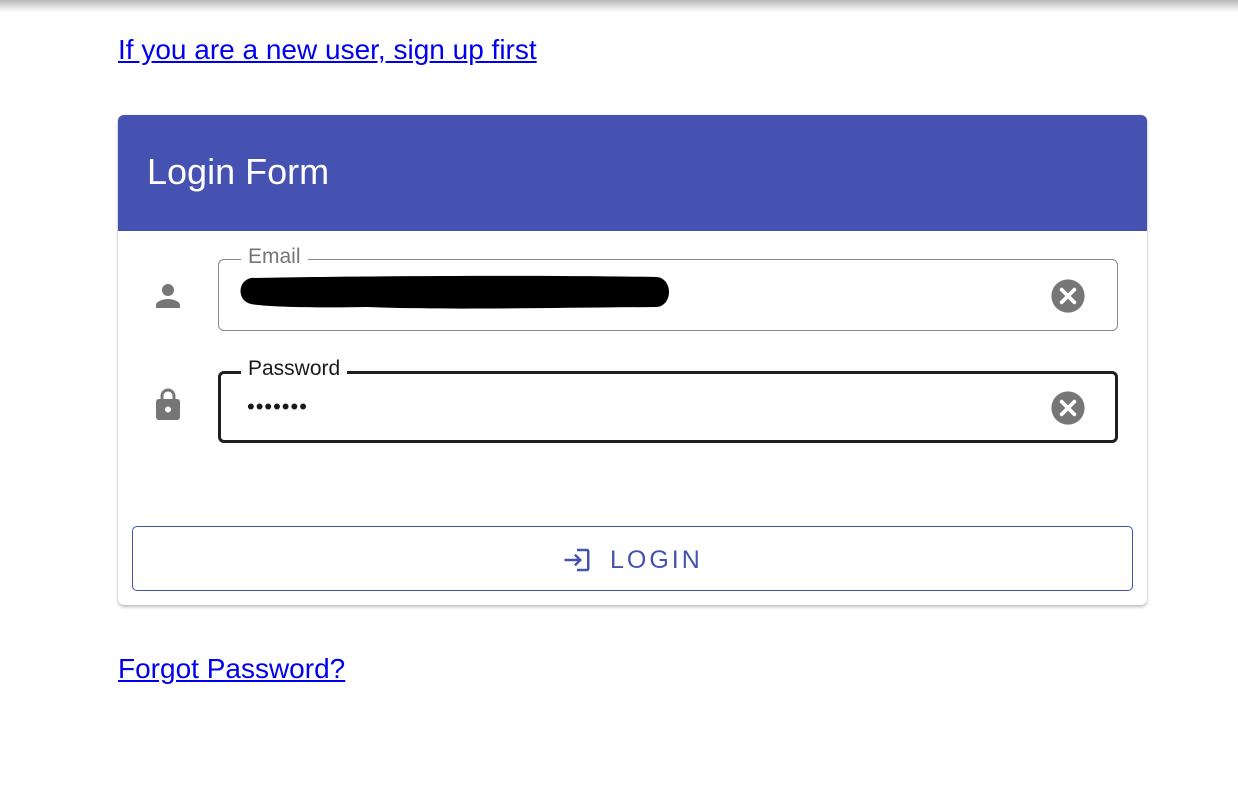  Describe the element at coordinates (238, 171) in the screenshot. I see `card-title: Login Form` at that location.